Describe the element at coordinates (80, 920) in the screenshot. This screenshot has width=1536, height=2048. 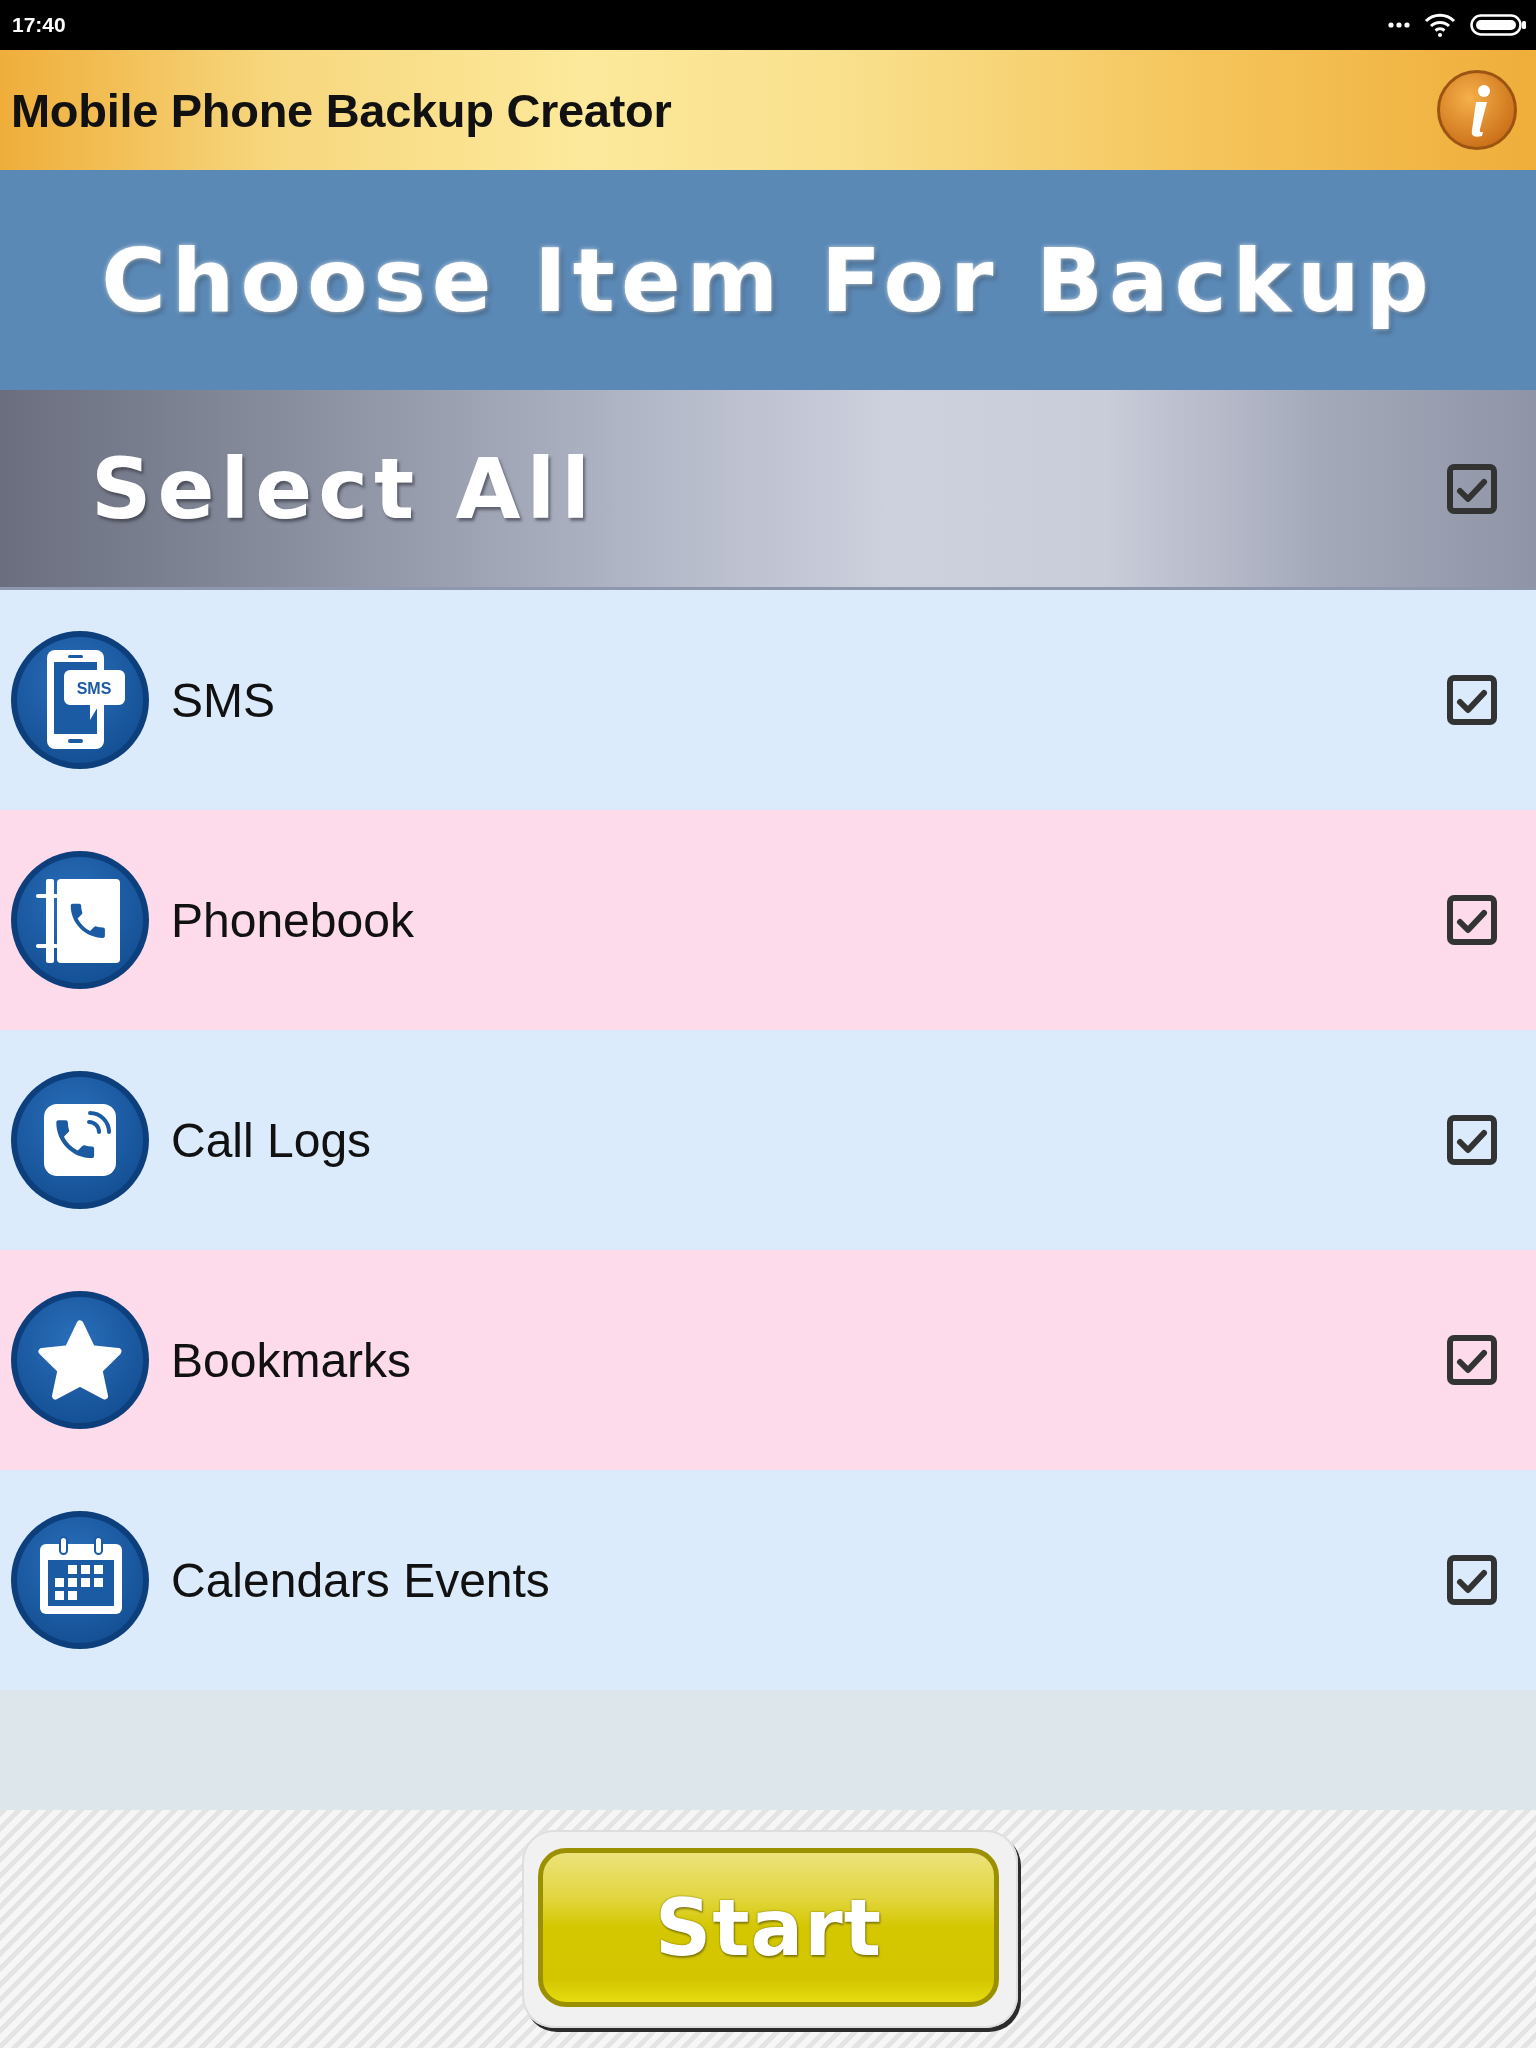
I see `phone-book-icon` at that location.